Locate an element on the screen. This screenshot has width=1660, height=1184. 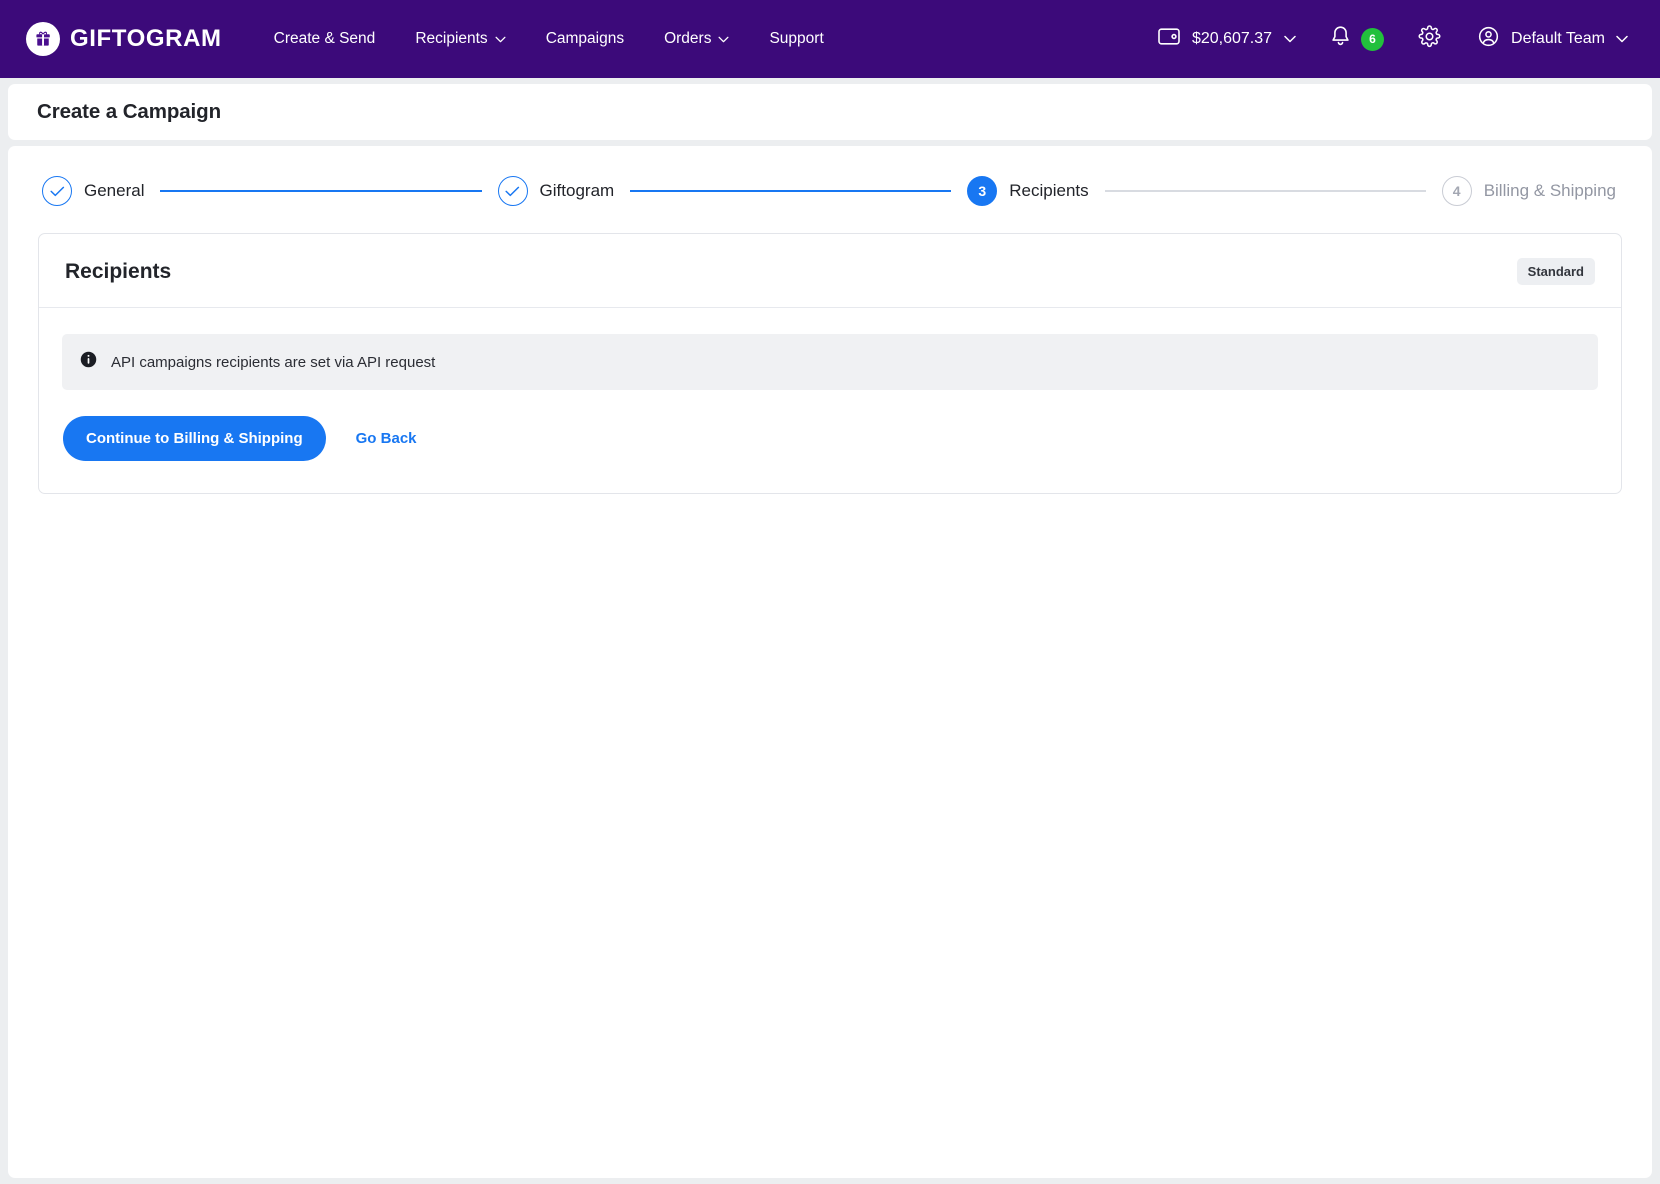
navbar-right-group: $20,607.37 6 Default Team is located at coordinates (1391, 39).